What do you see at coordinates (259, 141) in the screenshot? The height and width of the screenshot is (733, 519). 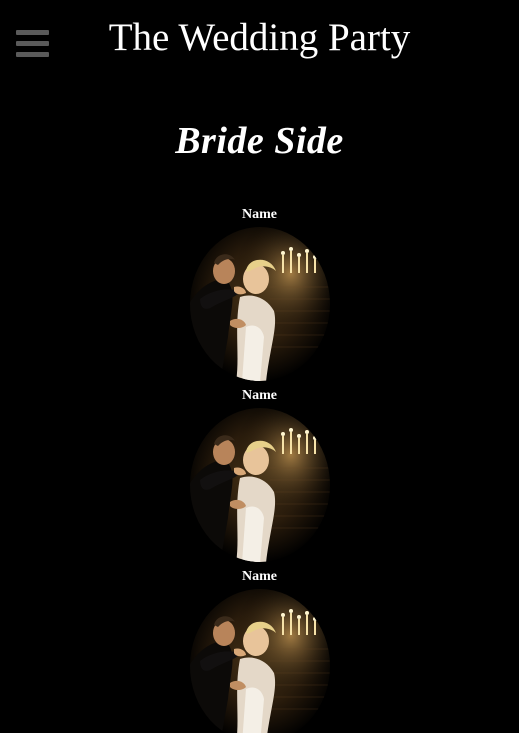 I see `section-title: Bride Side` at bounding box center [259, 141].